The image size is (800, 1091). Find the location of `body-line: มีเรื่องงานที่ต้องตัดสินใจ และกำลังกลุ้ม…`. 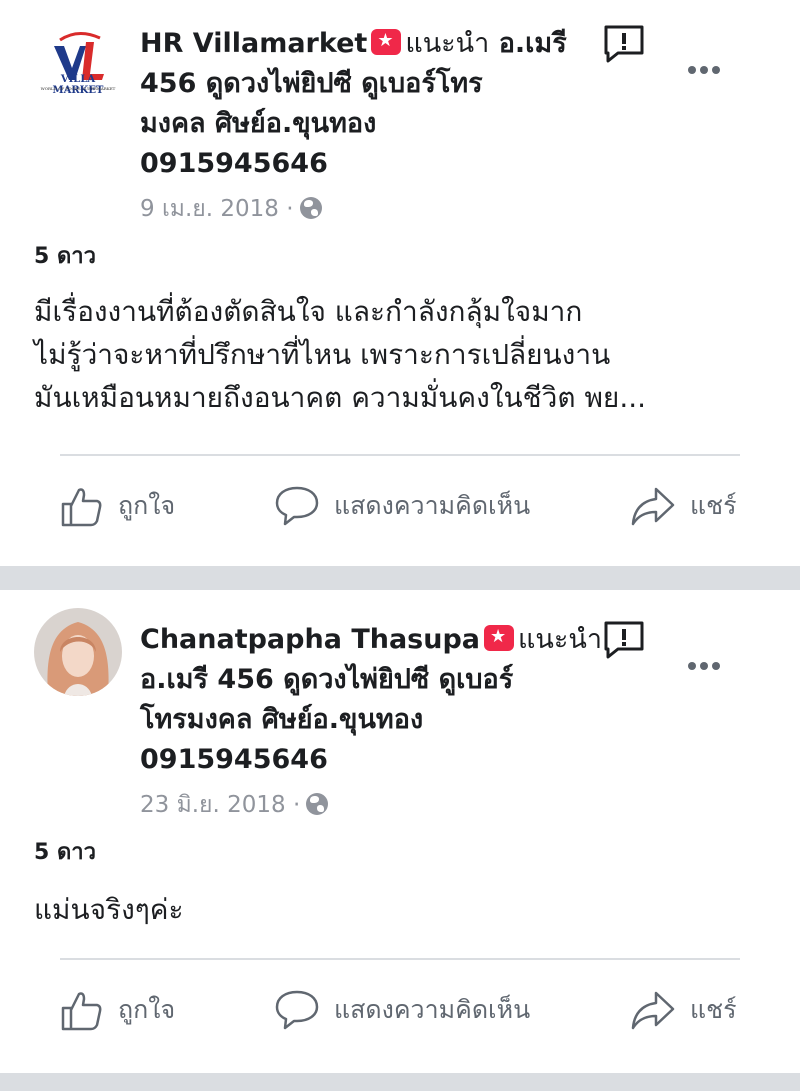

body-line: มีเรื่องงานที่ต้องตัดสินใจ และกำลังกลุ้ม… is located at coordinates (308, 311).